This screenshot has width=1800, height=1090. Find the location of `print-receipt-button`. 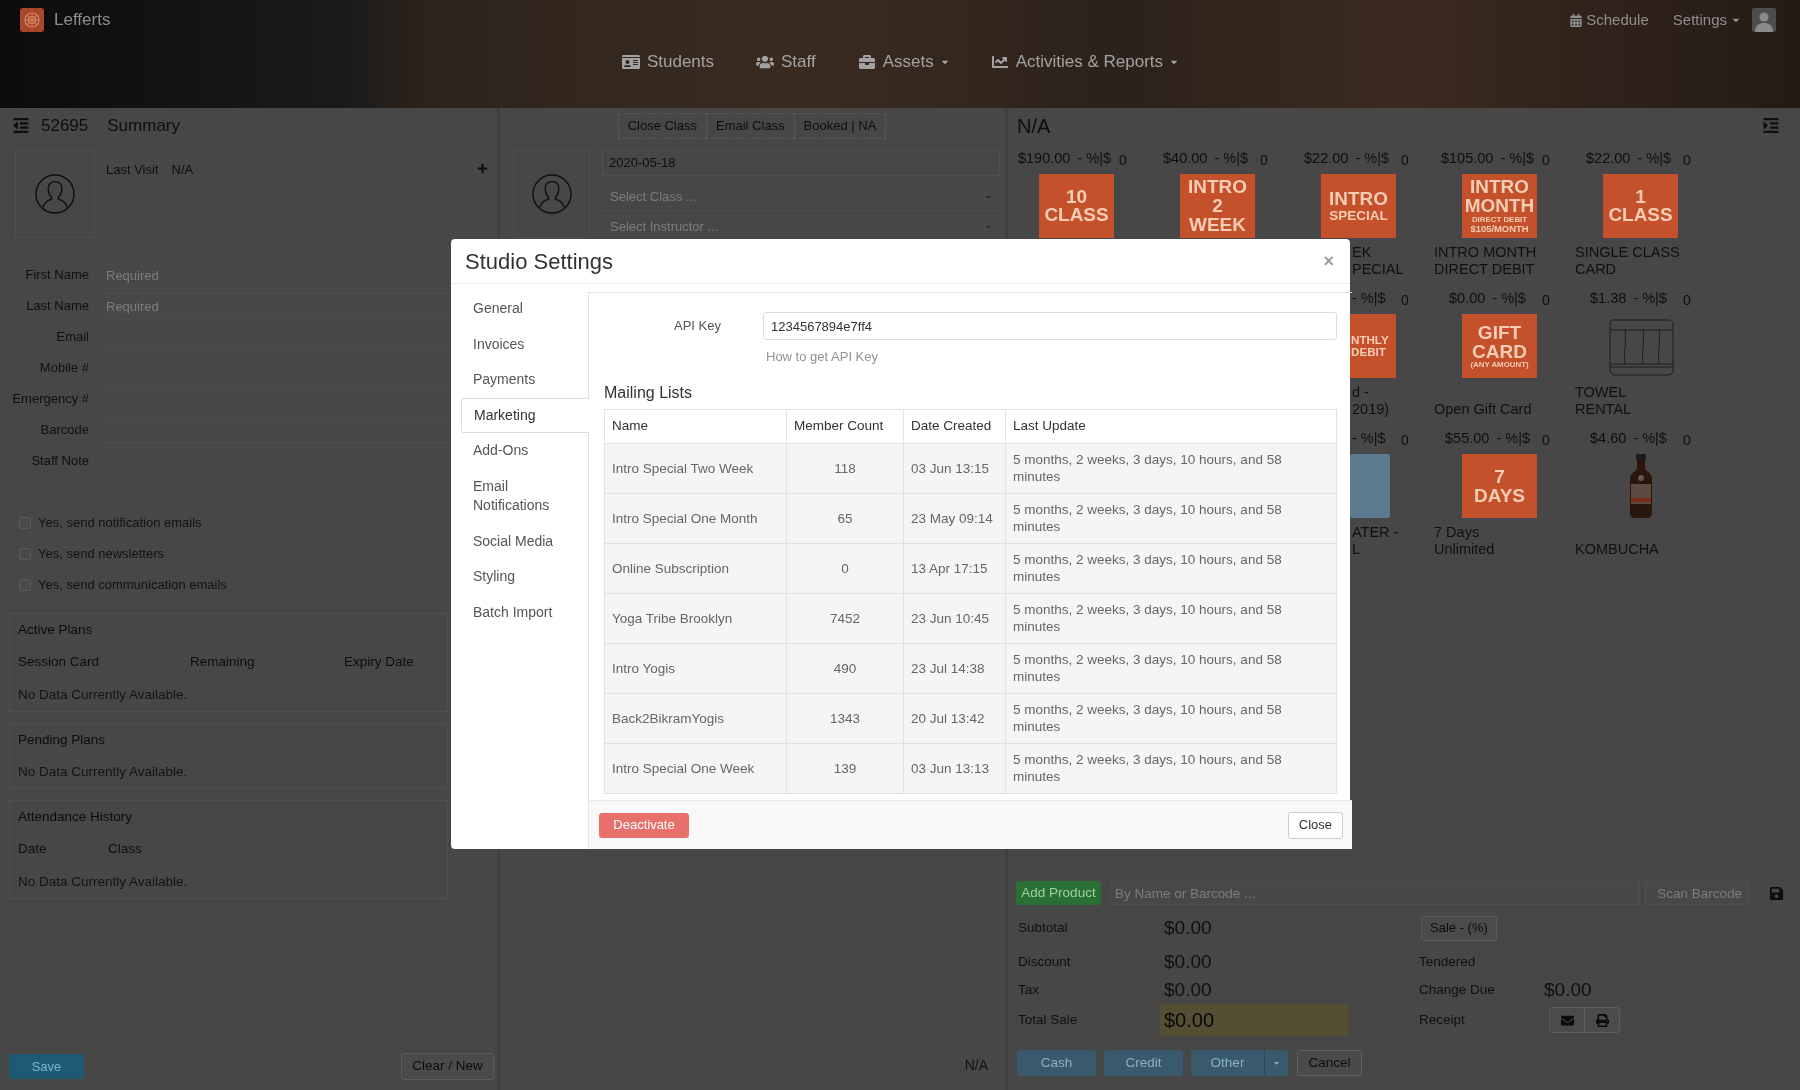

print-receipt-button is located at coordinates (1602, 1020).